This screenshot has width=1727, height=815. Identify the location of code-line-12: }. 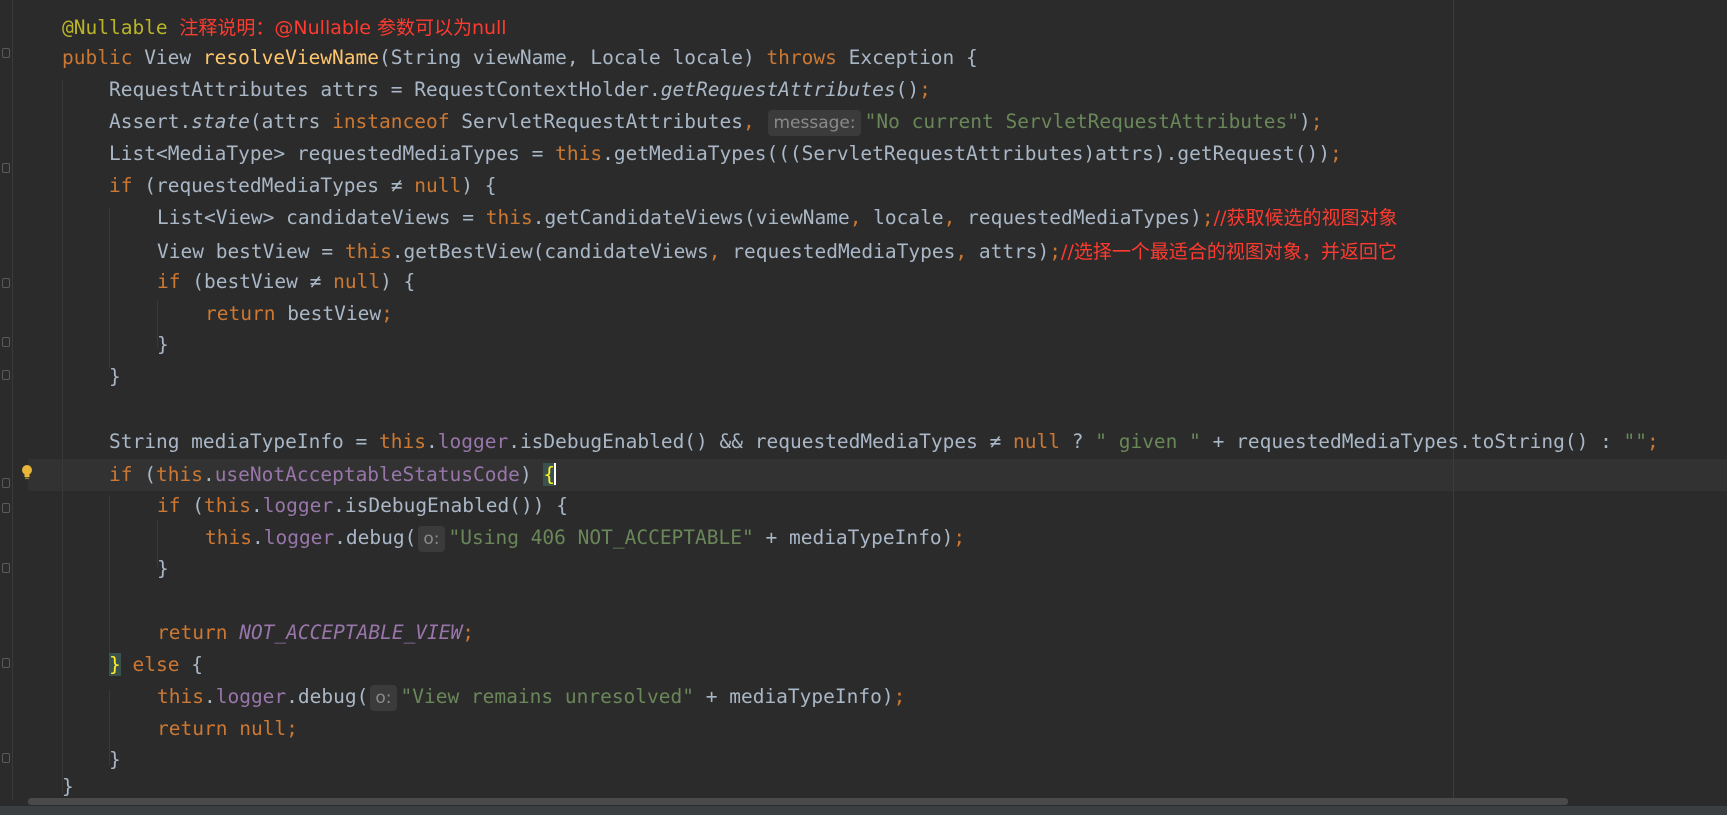
(115, 377).